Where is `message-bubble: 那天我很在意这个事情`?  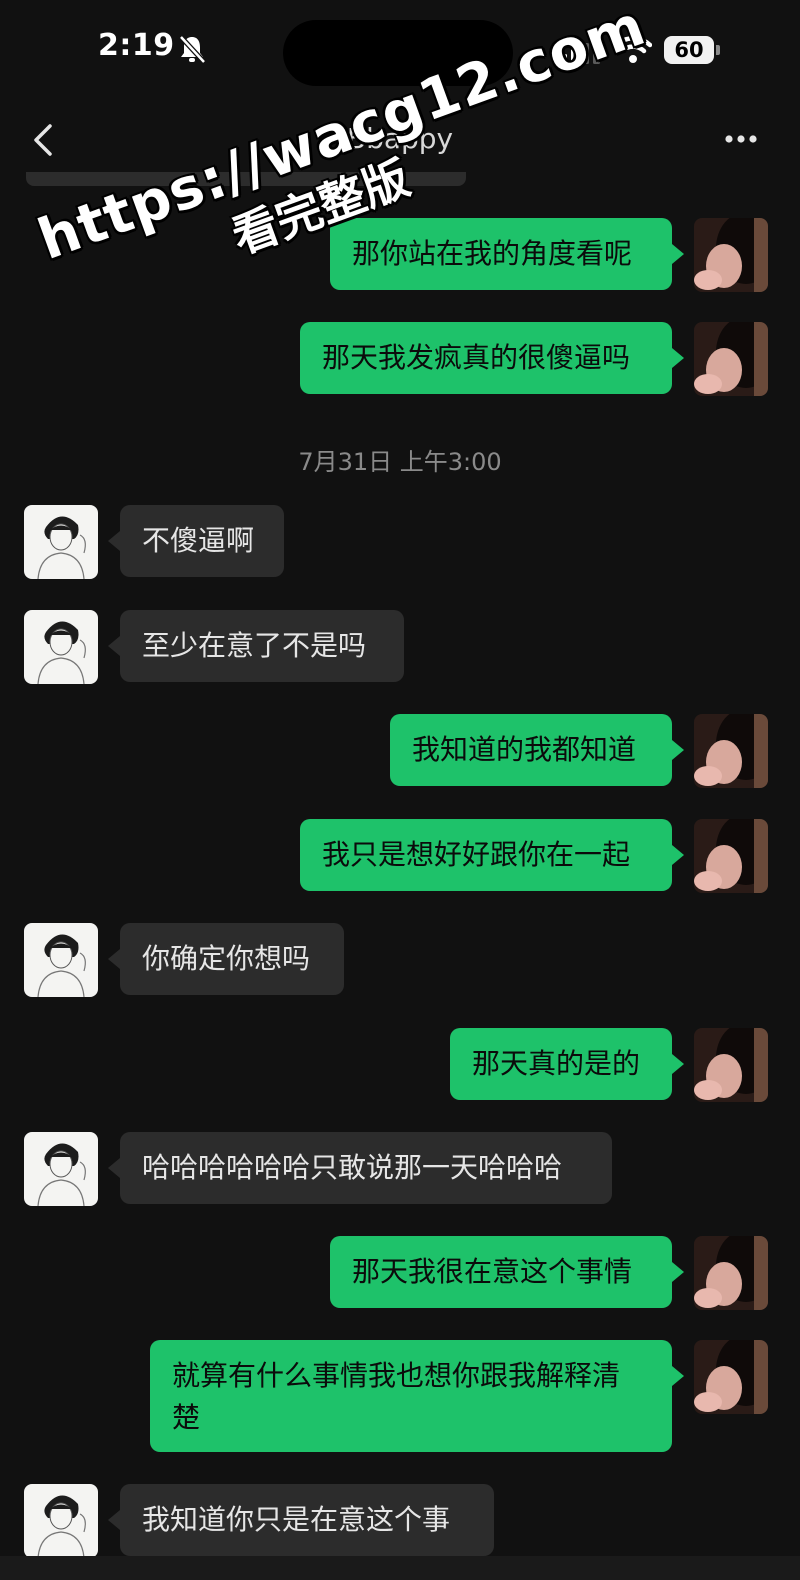
message-bubble: 那天我很在意这个事情 is located at coordinates (501, 1272).